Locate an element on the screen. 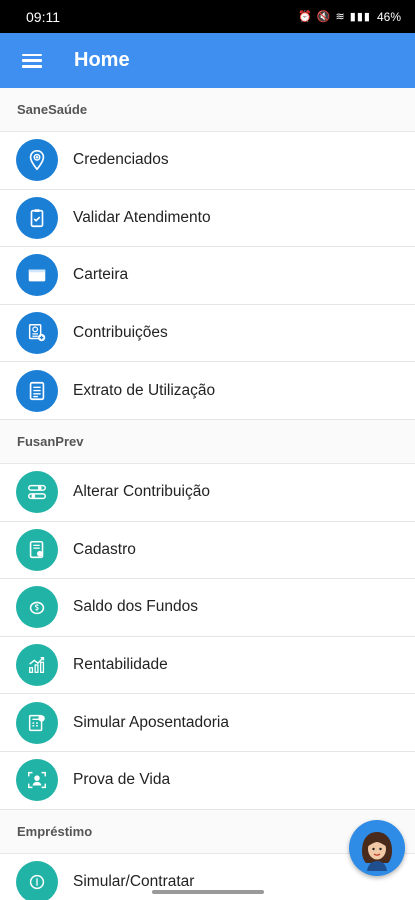 The width and height of the screenshot is (415, 900). menu-button is located at coordinates (33, 60).